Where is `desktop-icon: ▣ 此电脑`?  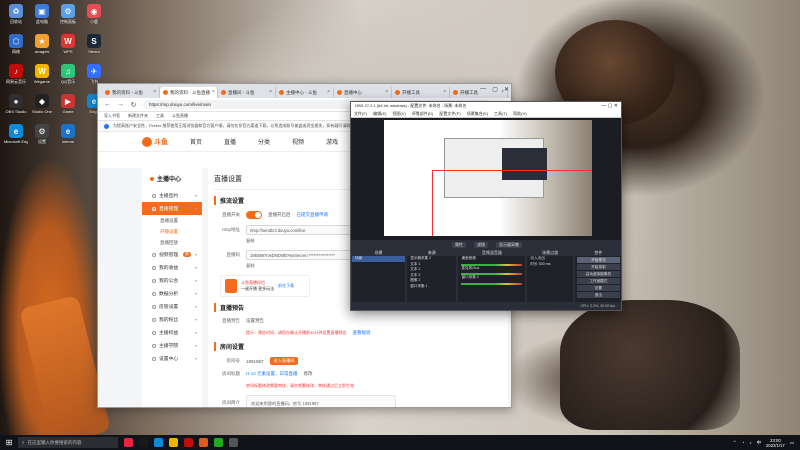 desktop-icon: ▣ 此电脑 is located at coordinates (42, 14).